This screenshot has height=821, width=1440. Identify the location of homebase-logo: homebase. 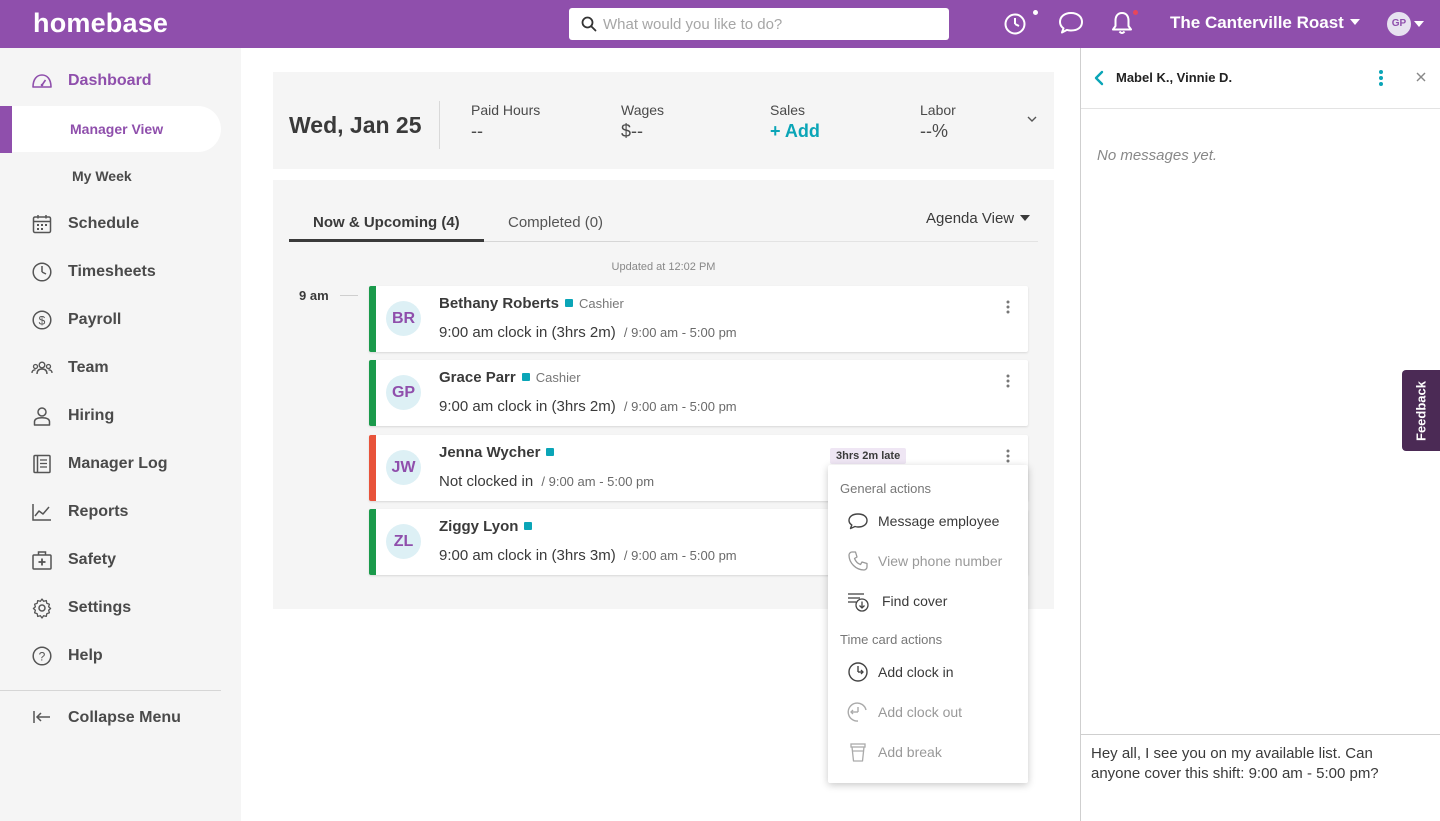
(100, 23).